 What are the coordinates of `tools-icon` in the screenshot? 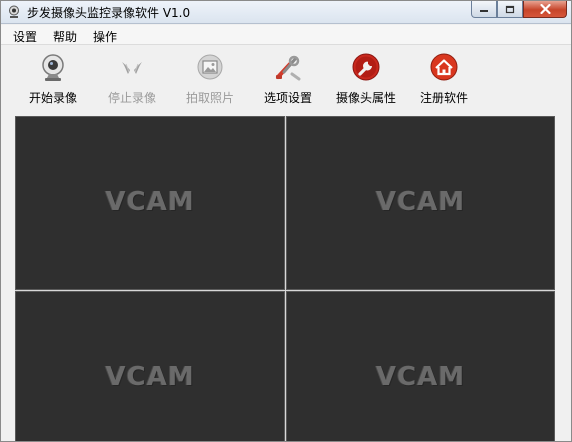 It's located at (288, 68).